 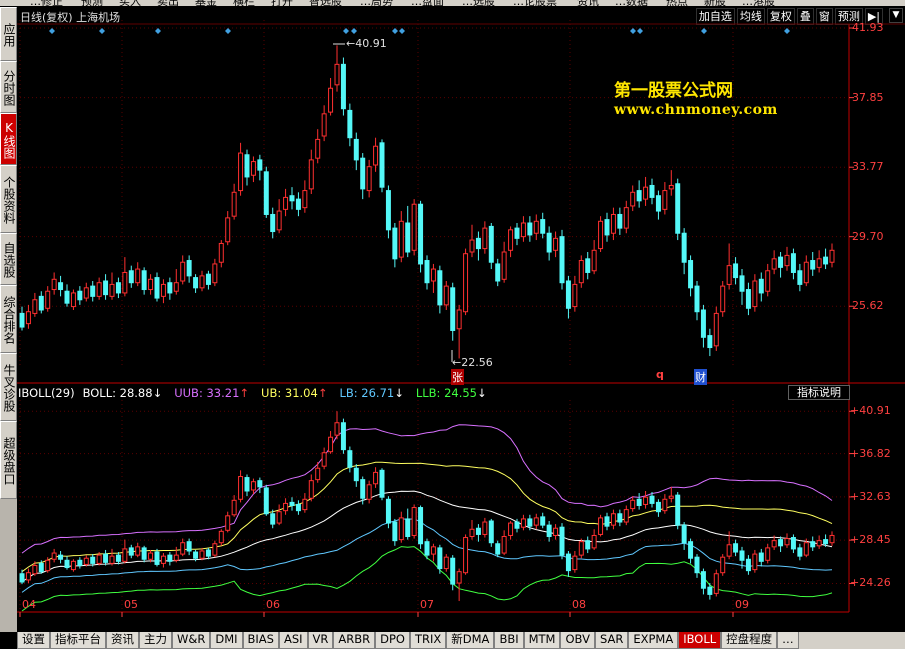 What do you see at coordinates (749, 640) in the screenshot?
I see `tab--: 控盘程度` at bounding box center [749, 640].